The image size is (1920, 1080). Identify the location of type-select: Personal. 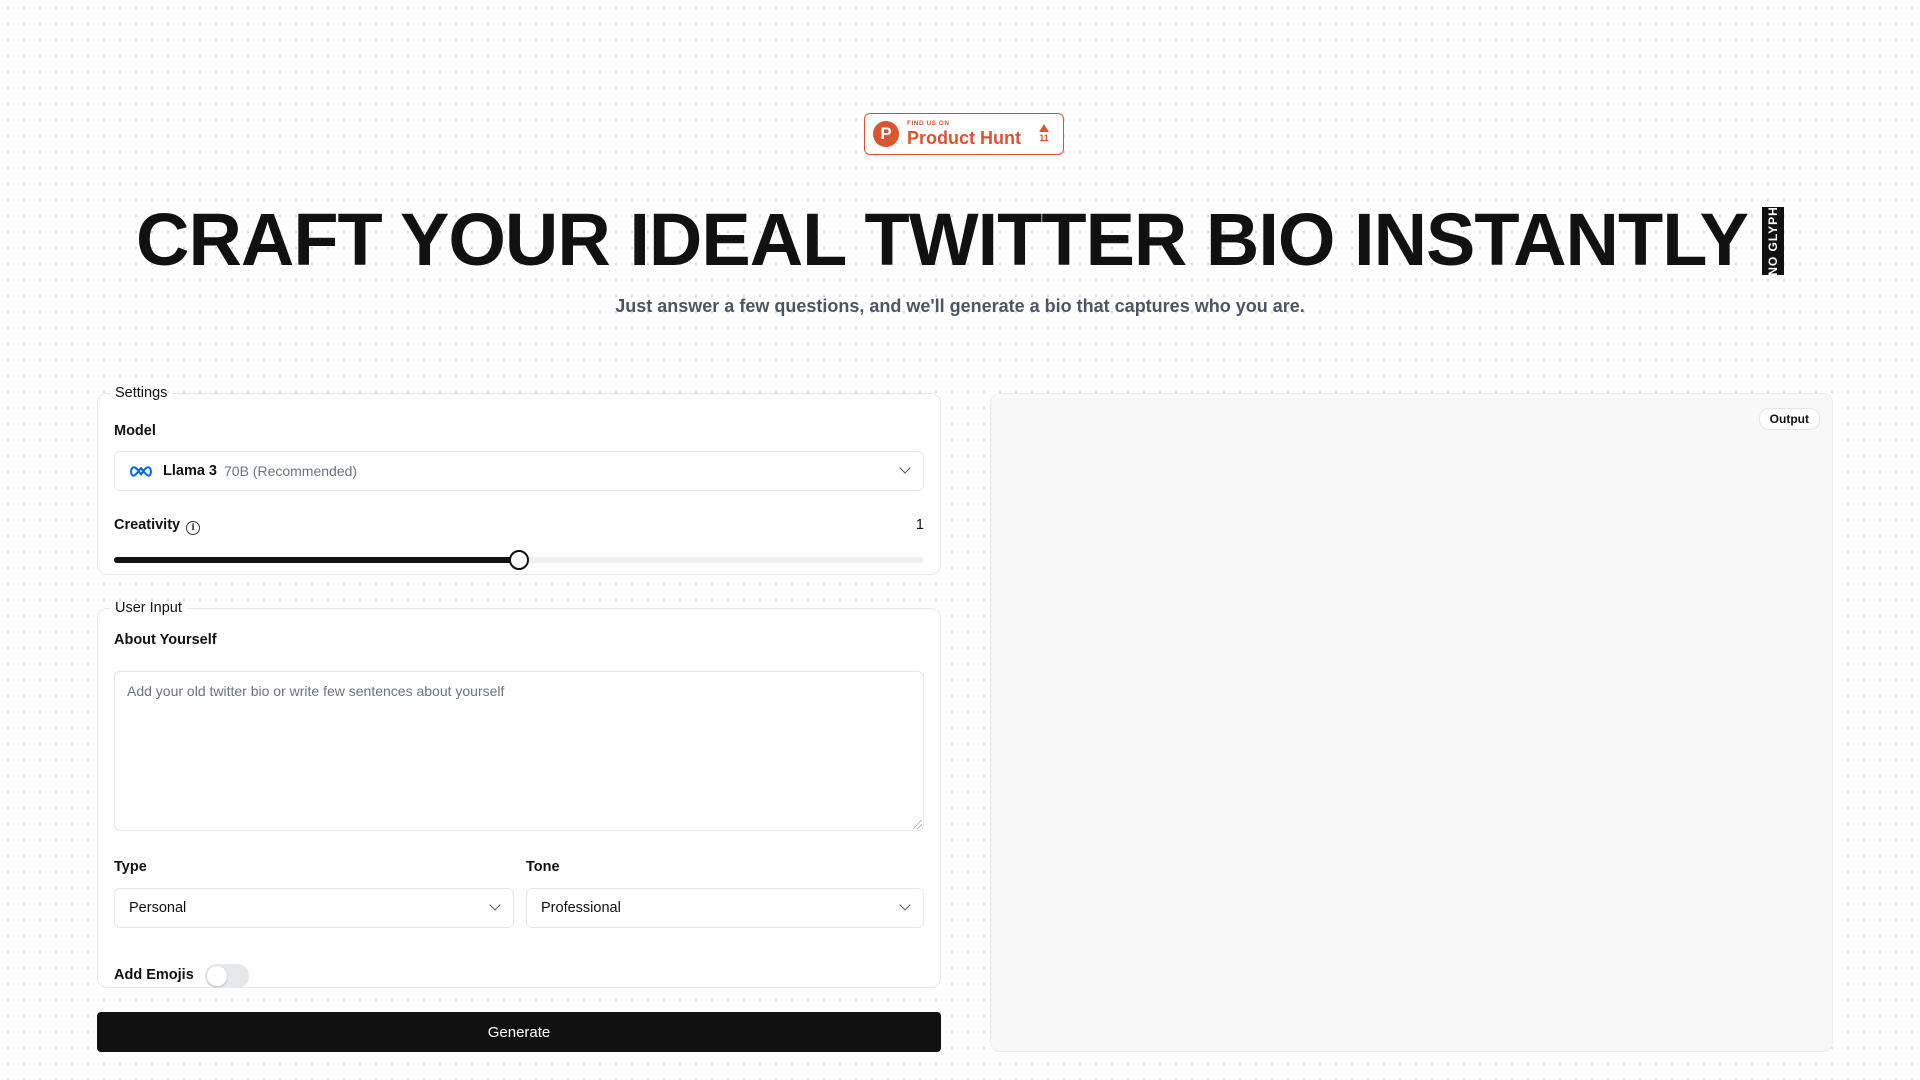
(314, 908).